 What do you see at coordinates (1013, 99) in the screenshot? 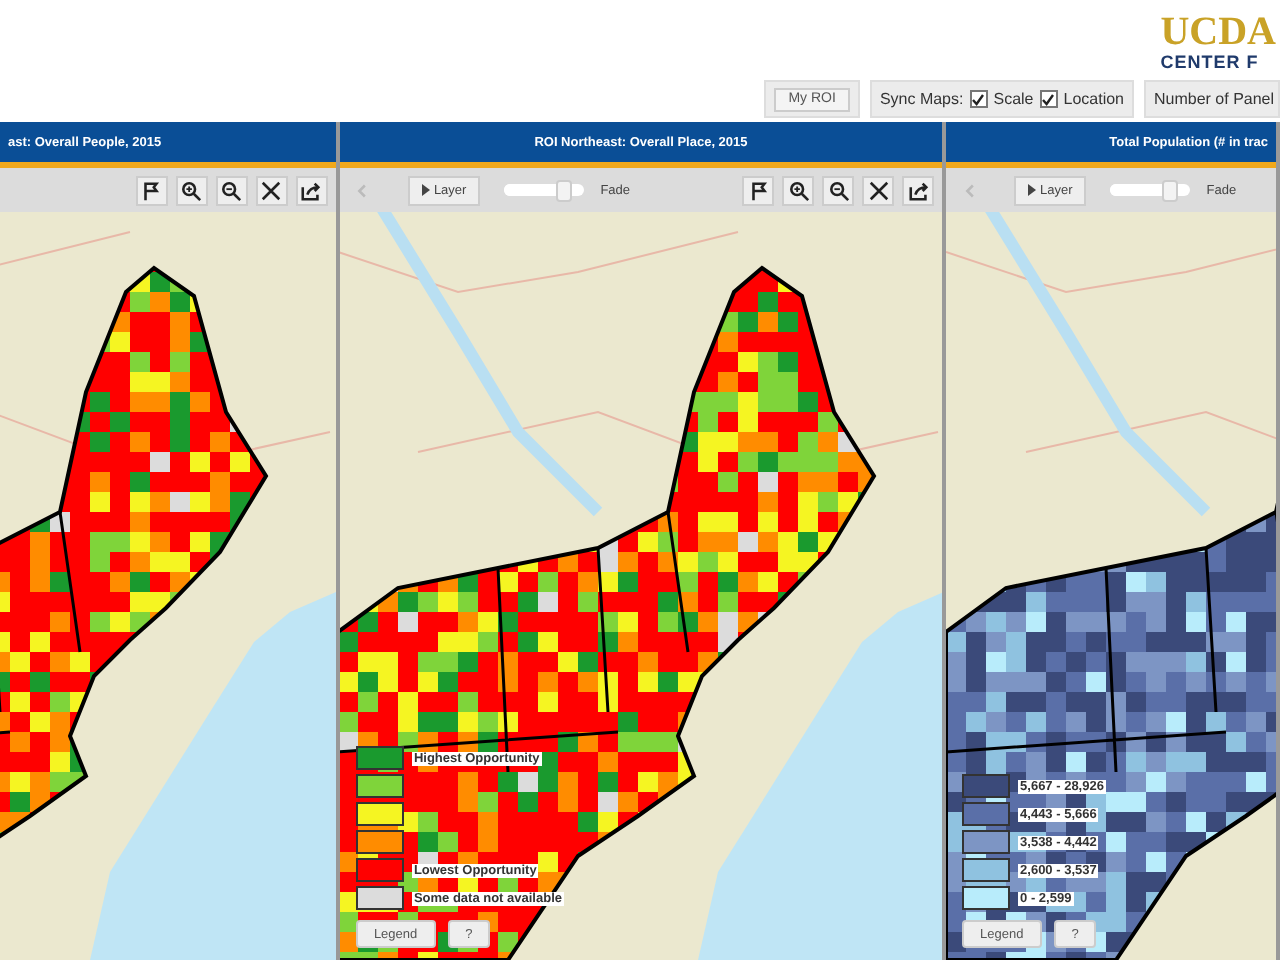
I see `checkbox-label: Scale` at bounding box center [1013, 99].